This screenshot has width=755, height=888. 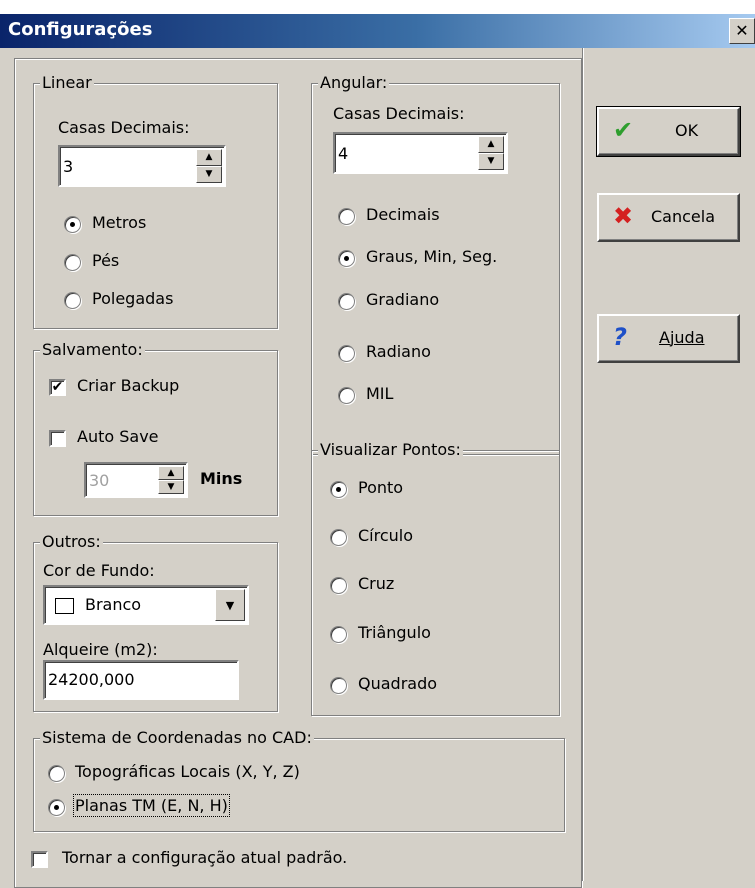 What do you see at coordinates (72, 224) in the screenshot?
I see `radio-metros` at bounding box center [72, 224].